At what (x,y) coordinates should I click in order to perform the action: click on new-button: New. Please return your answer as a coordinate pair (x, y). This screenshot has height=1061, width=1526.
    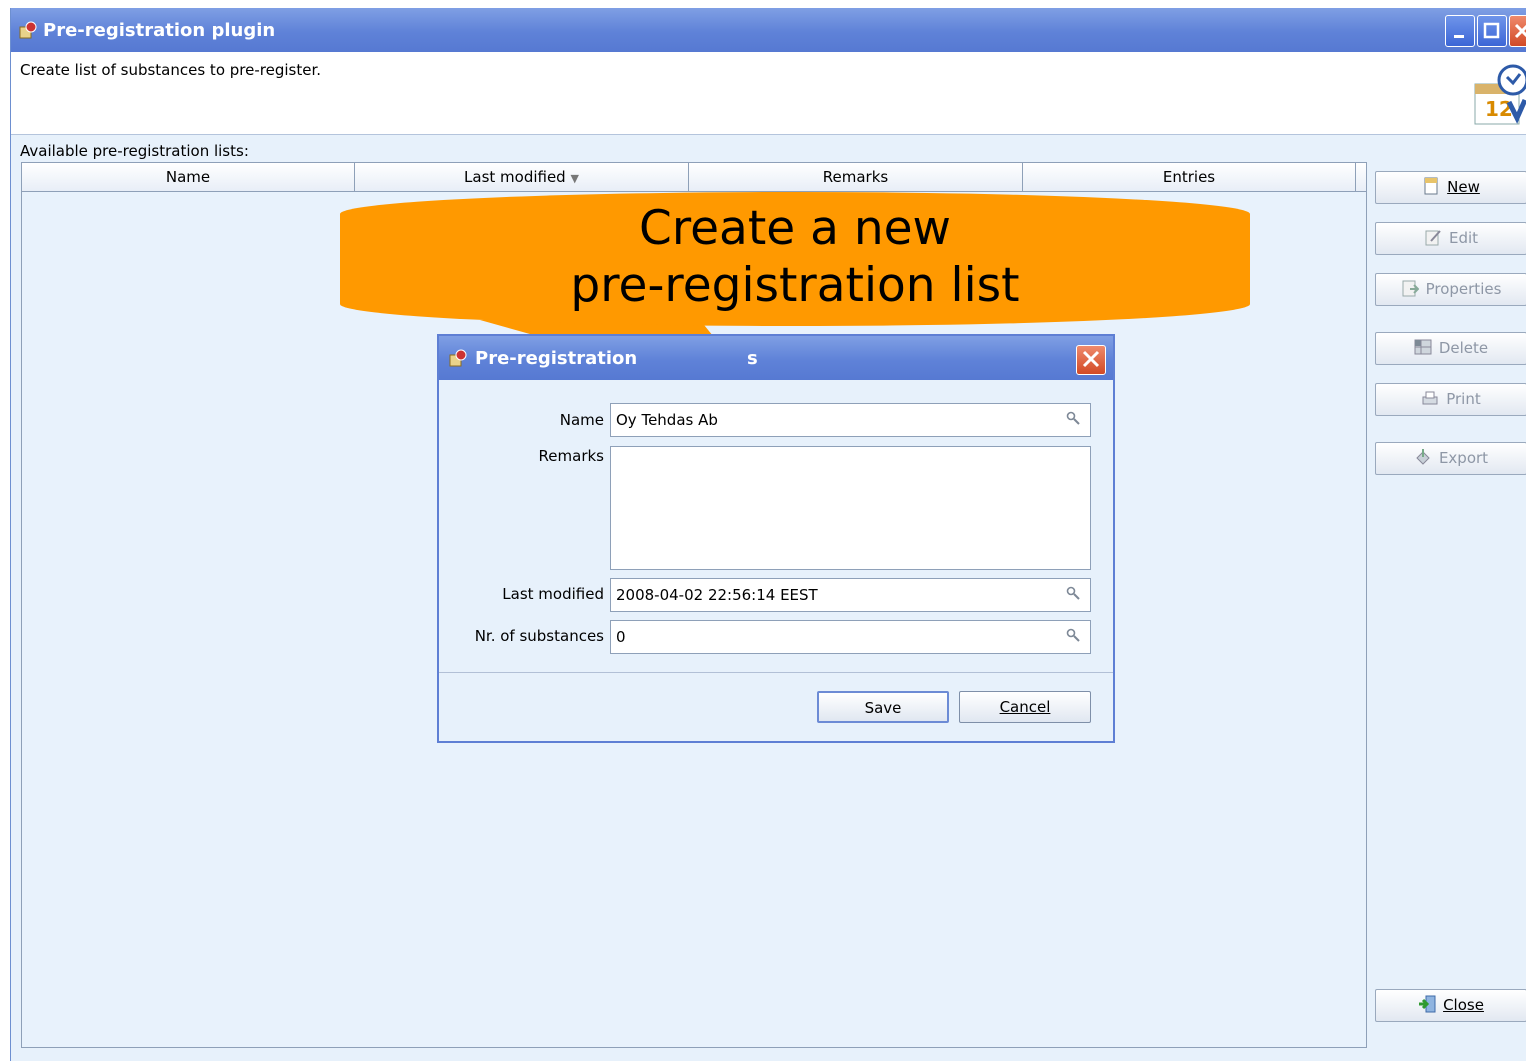
    Looking at the image, I should click on (1450, 187).